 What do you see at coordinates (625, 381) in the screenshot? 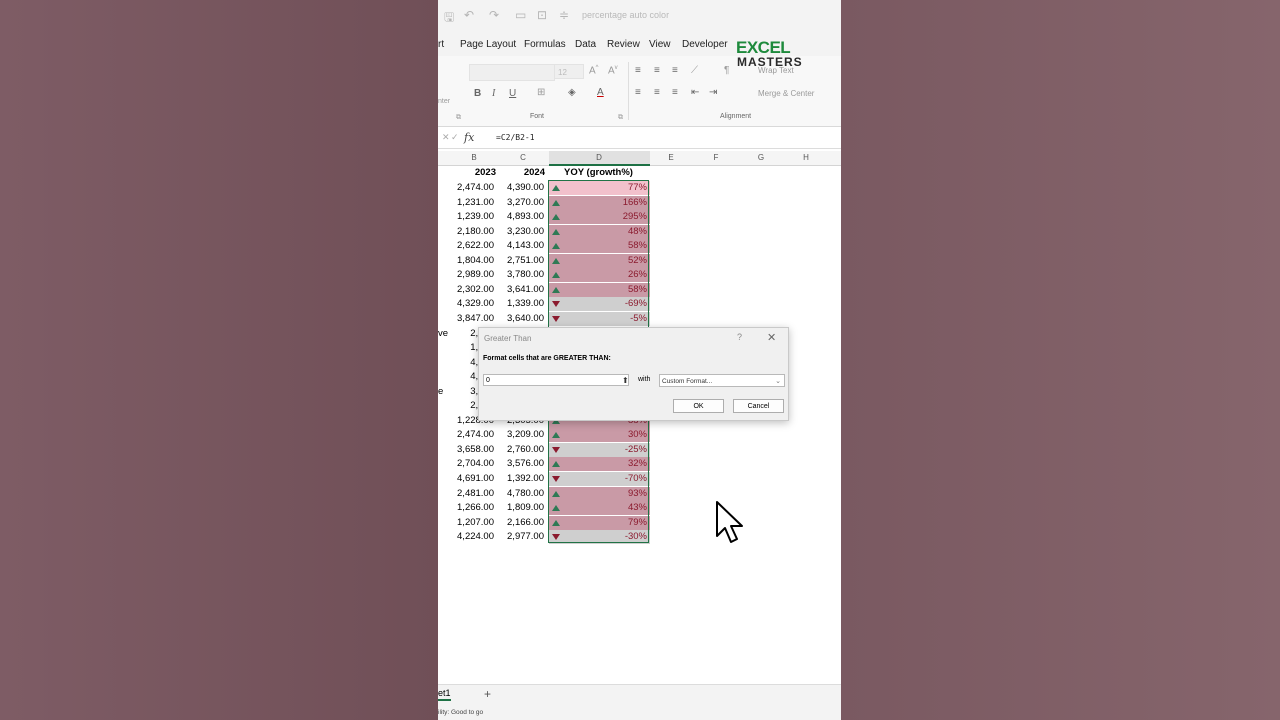
I see `collapse-range-icon: ⬆` at bounding box center [625, 381].